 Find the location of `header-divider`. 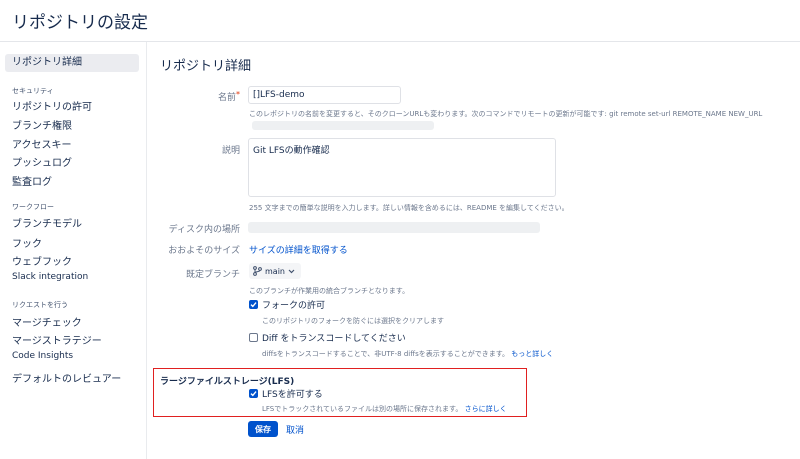

header-divider is located at coordinates (400, 41).